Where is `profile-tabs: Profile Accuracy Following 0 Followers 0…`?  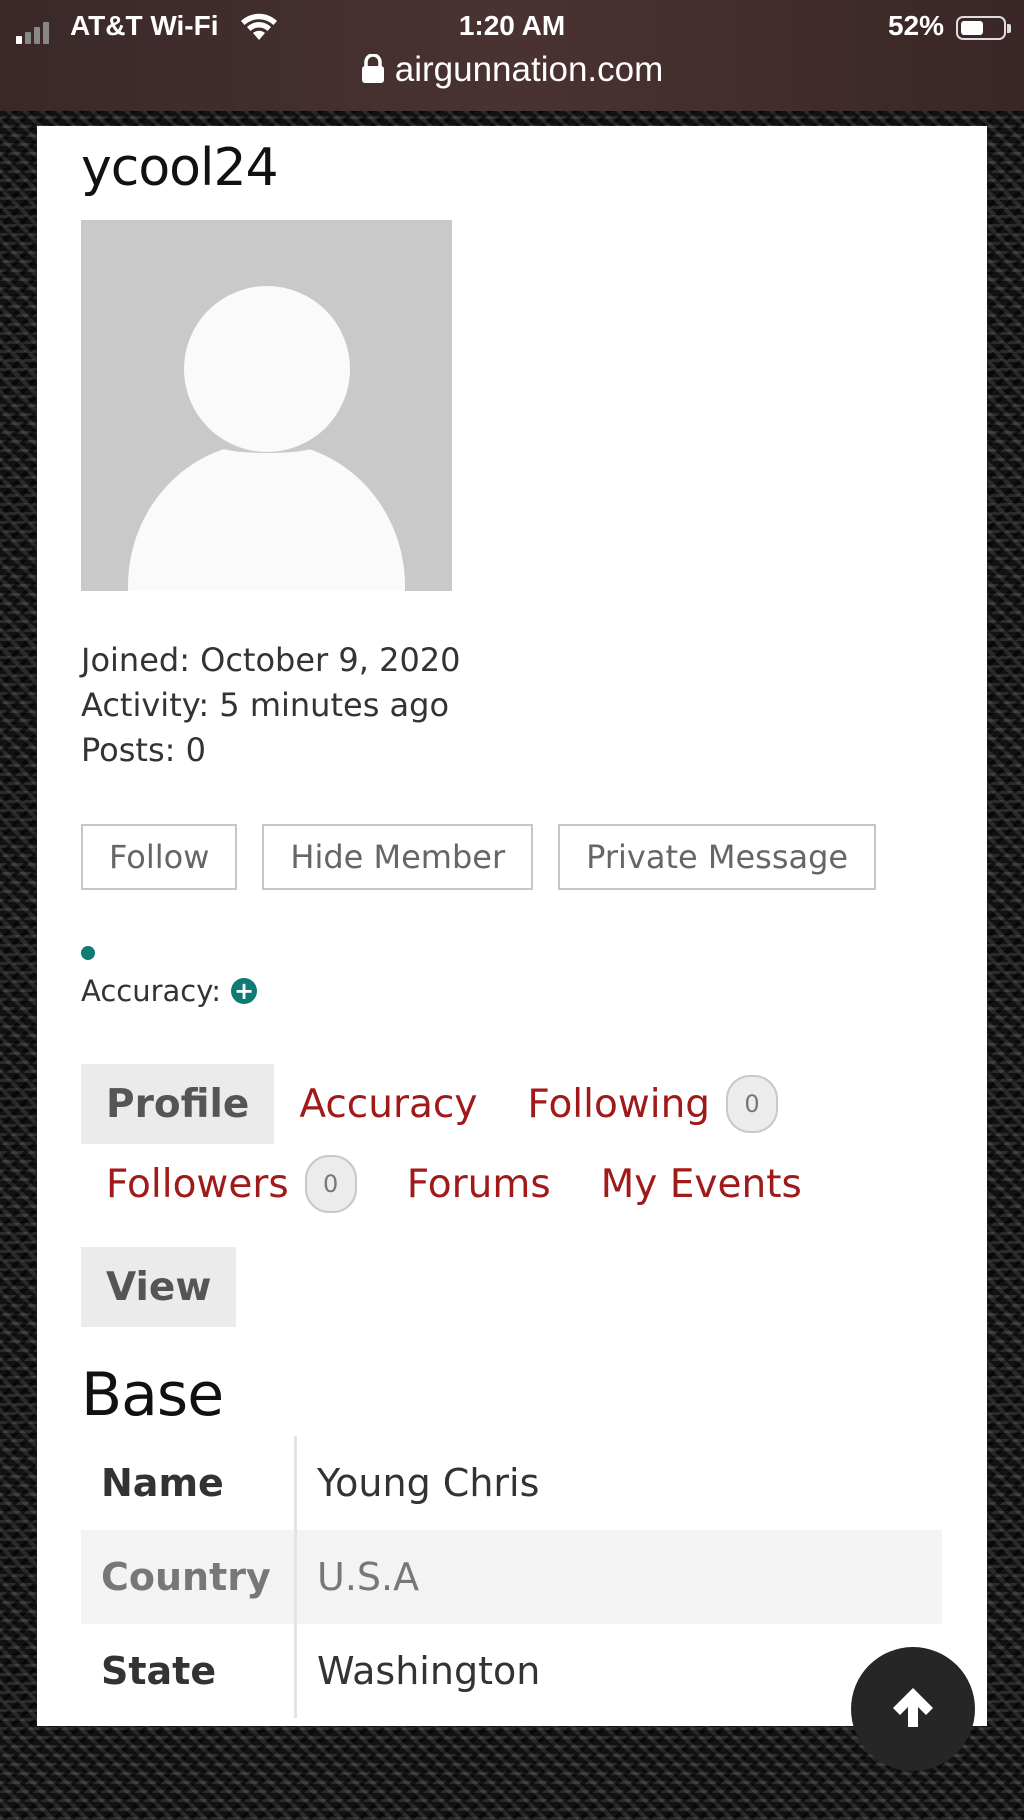
profile-tabs: Profile Accuracy Following 0 Followers 0… is located at coordinates (516, 1144).